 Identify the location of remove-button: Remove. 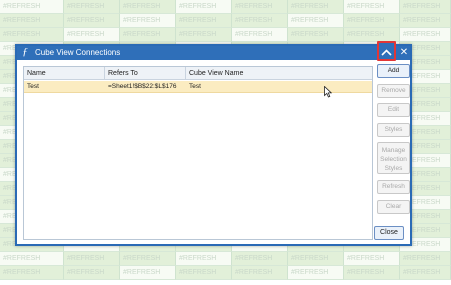
(393, 91).